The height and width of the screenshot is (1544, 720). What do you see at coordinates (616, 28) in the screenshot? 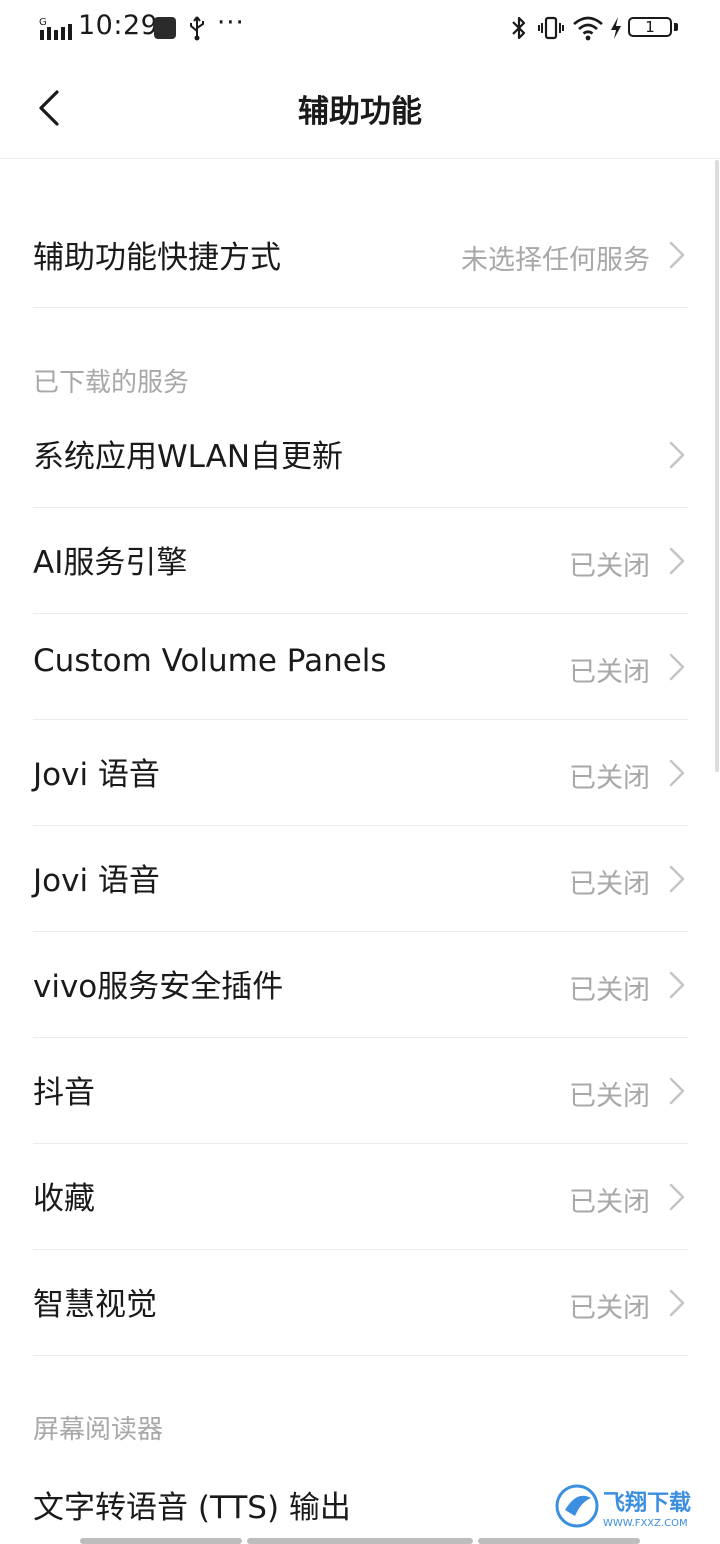
I see `charging-icon` at bounding box center [616, 28].